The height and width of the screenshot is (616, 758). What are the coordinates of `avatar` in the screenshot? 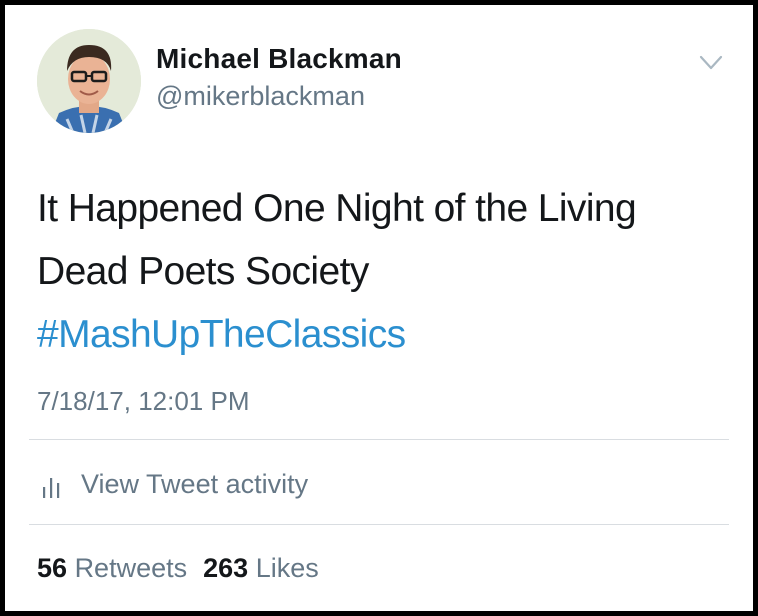 It's located at (89, 81).